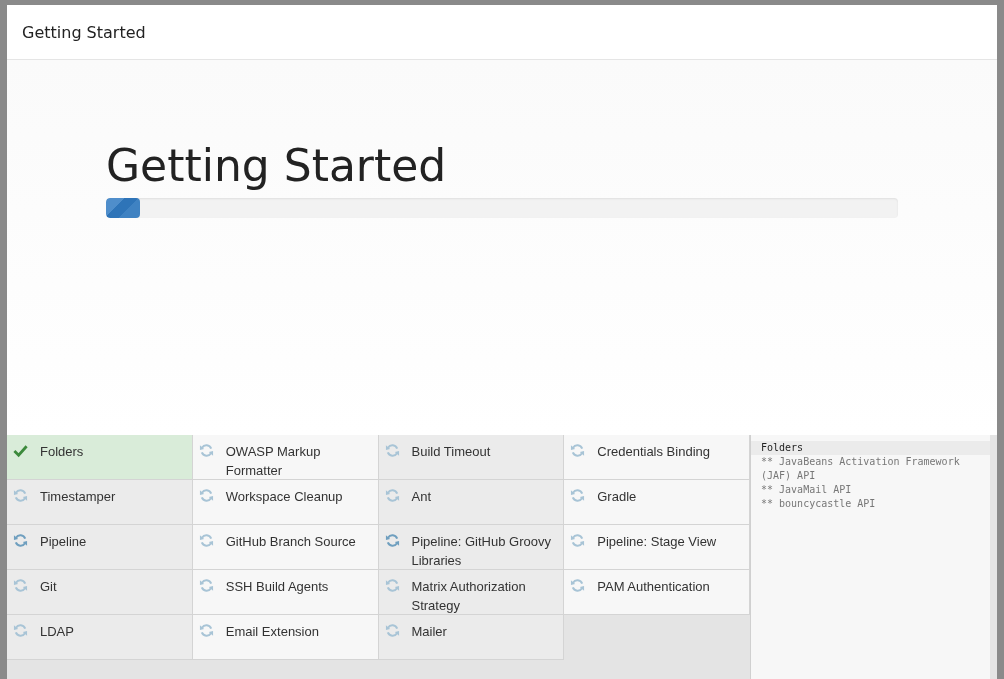  Describe the element at coordinates (277, 587) in the screenshot. I see `plugin-name: SSH Build Agents` at that location.